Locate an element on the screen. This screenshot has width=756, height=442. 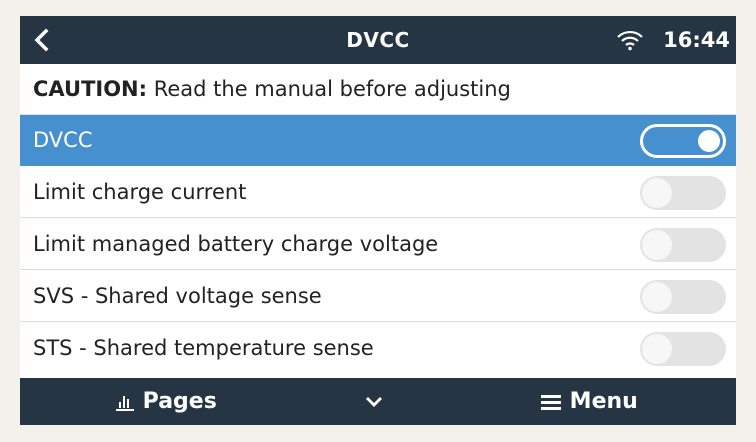
setting-row-limit-battery-voltage: Limit managed battery charge voltage is located at coordinates (378, 244).